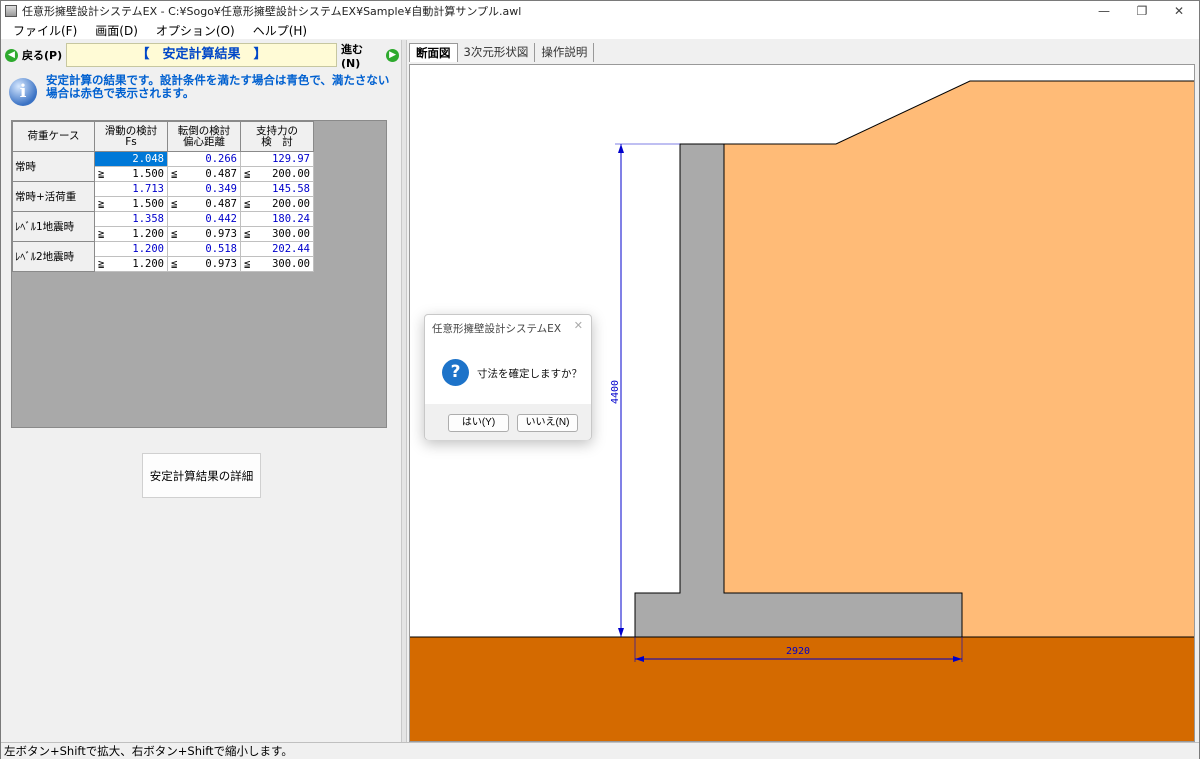 The width and height of the screenshot is (1200, 759). I want to click on table-row: 常時+活荷重 1.713 0.349 145.58, so click(163, 196).